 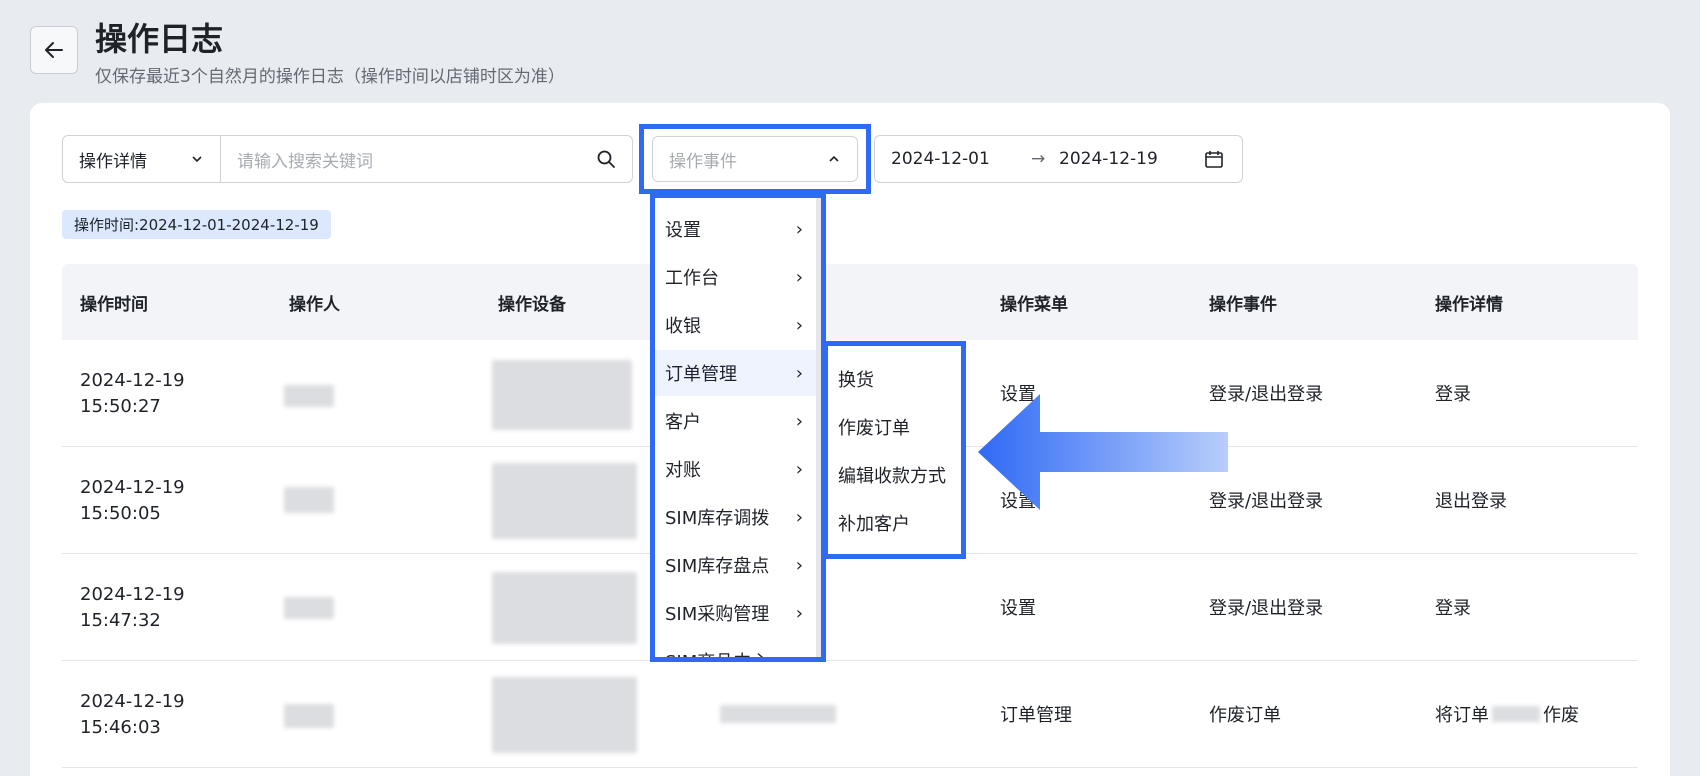 What do you see at coordinates (818, 427) in the screenshot?
I see `menu-scrollbar` at bounding box center [818, 427].